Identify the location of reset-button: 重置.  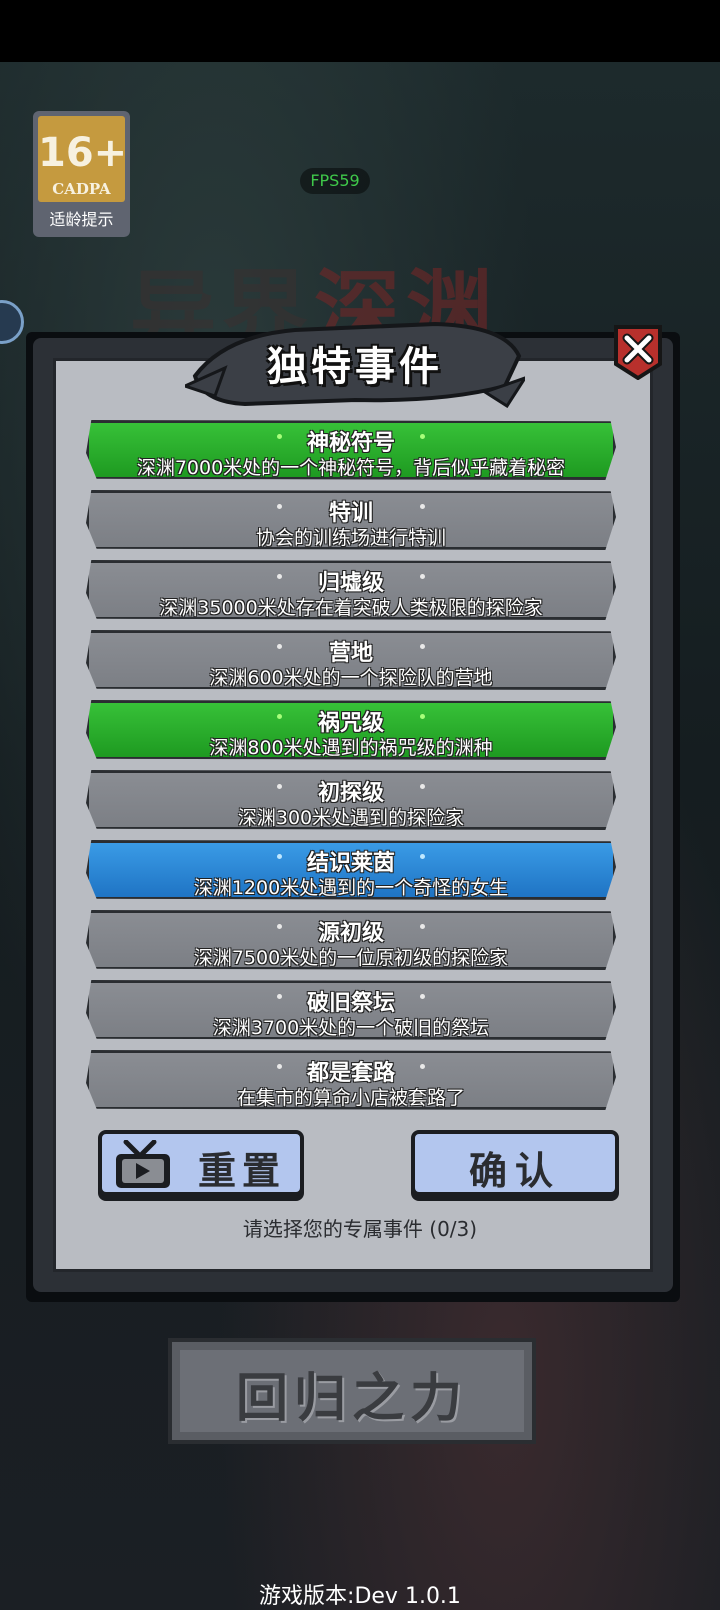
(201, 1163).